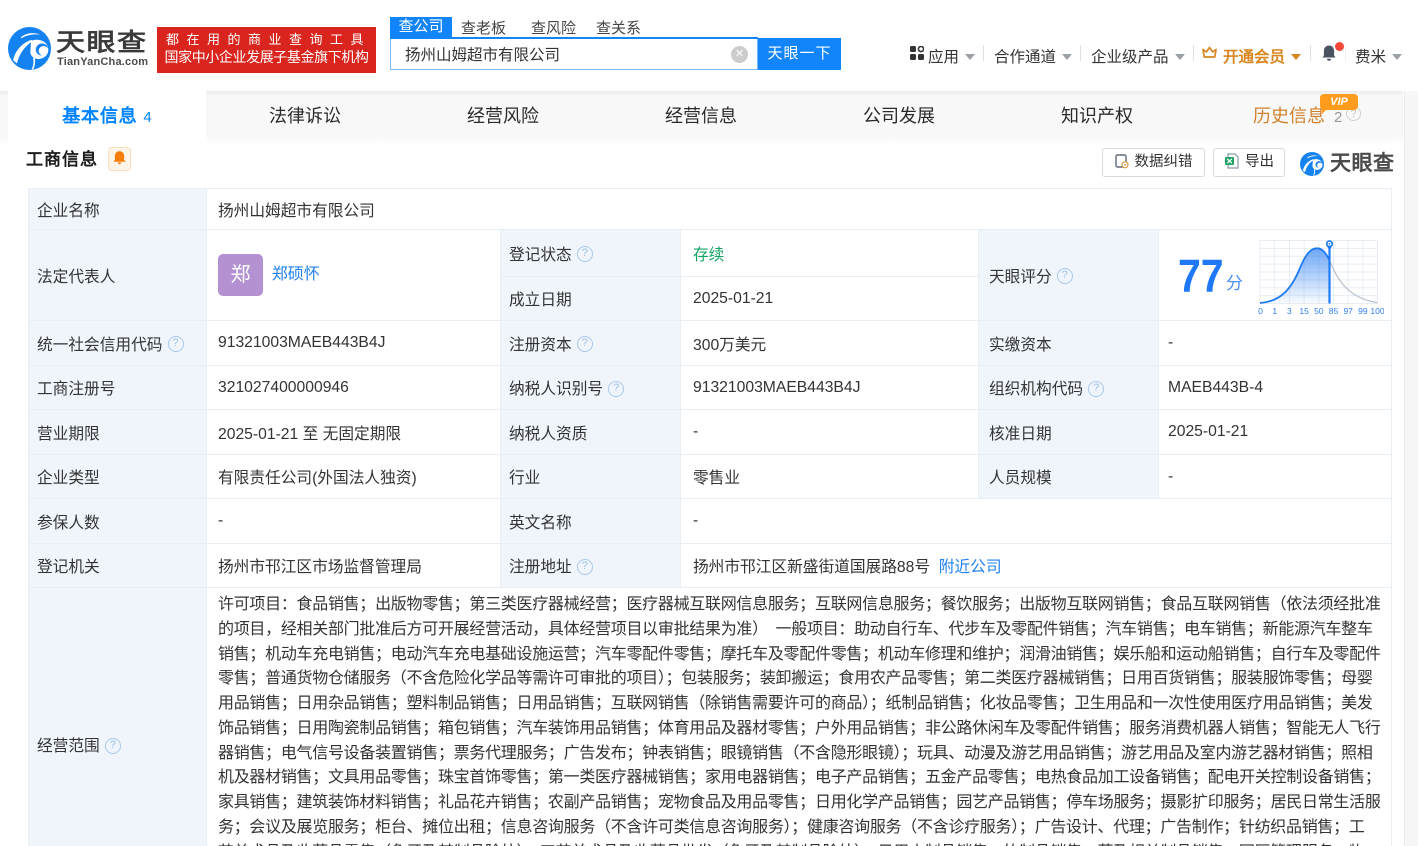 This screenshot has width=1418, height=846. Describe the element at coordinates (1274, 311) in the screenshot. I see `svg-text: 1` at that location.